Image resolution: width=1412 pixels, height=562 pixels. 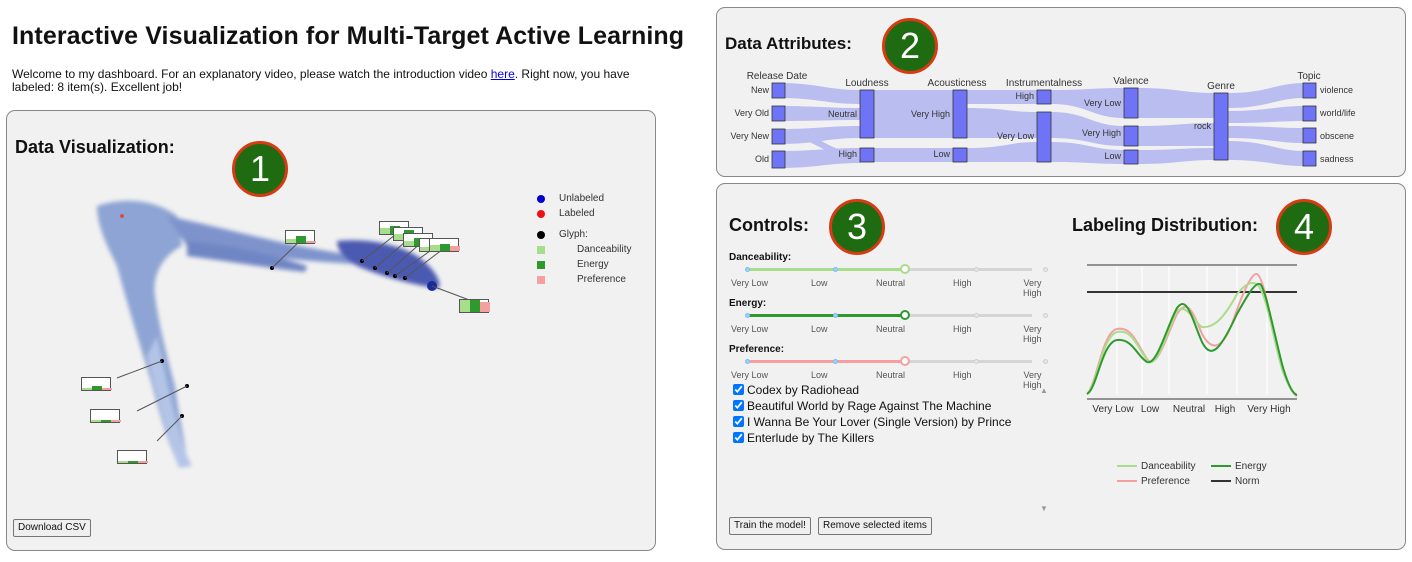 What do you see at coordinates (593, 264) in the screenshot?
I see `energy-legend-label: Energy` at bounding box center [593, 264].